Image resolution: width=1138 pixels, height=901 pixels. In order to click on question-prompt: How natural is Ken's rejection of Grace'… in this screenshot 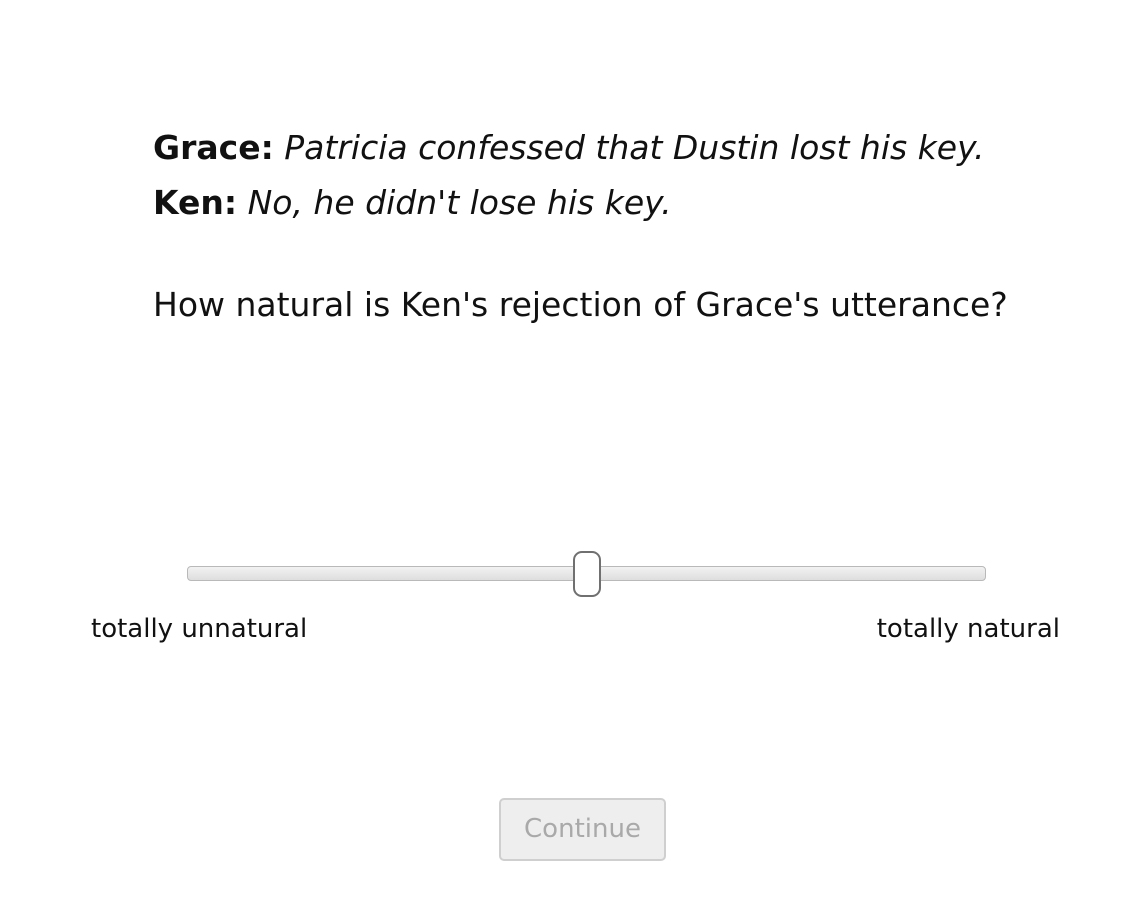, I will do `click(580, 304)`.